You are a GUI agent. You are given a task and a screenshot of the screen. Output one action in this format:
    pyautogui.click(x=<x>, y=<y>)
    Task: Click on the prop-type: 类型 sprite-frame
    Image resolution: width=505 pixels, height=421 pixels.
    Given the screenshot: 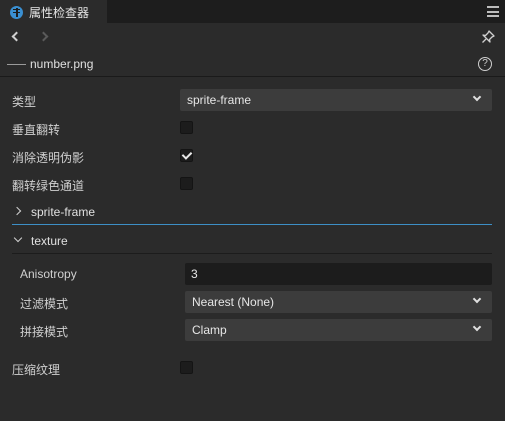 What is the action you would take?
    pyautogui.click(x=252, y=100)
    